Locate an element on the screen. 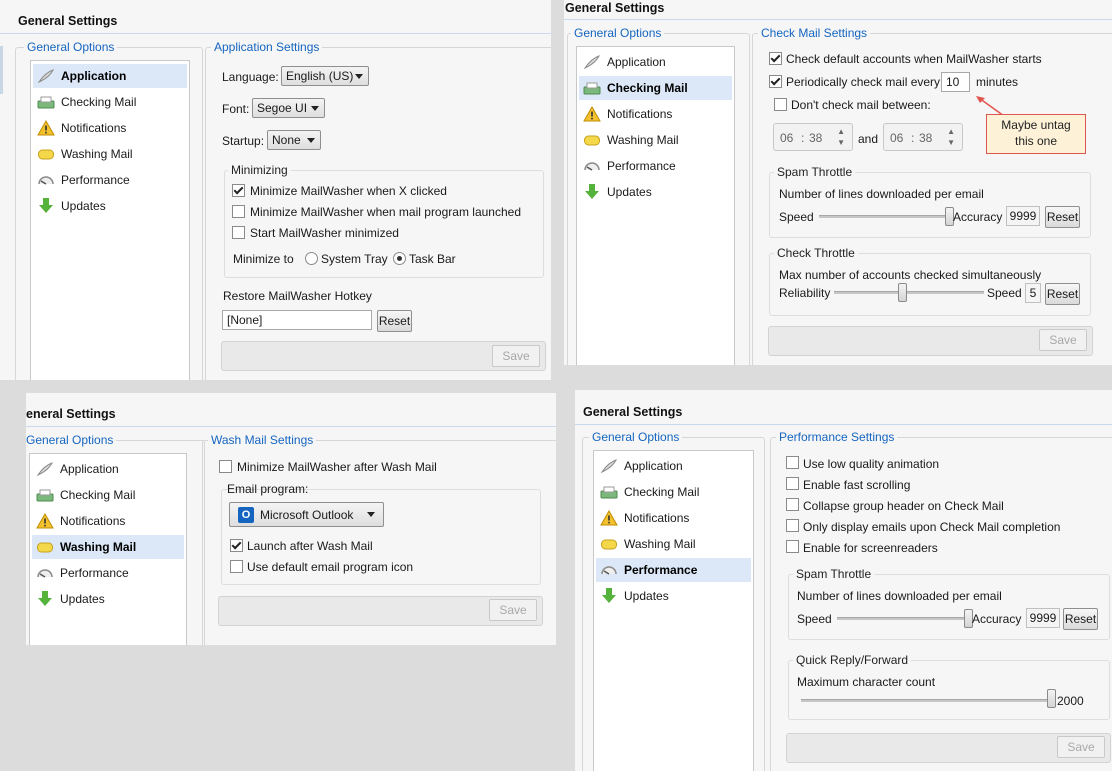 This screenshot has height=771, width=1112. hotkey-reset-button: Reset is located at coordinates (394, 321).